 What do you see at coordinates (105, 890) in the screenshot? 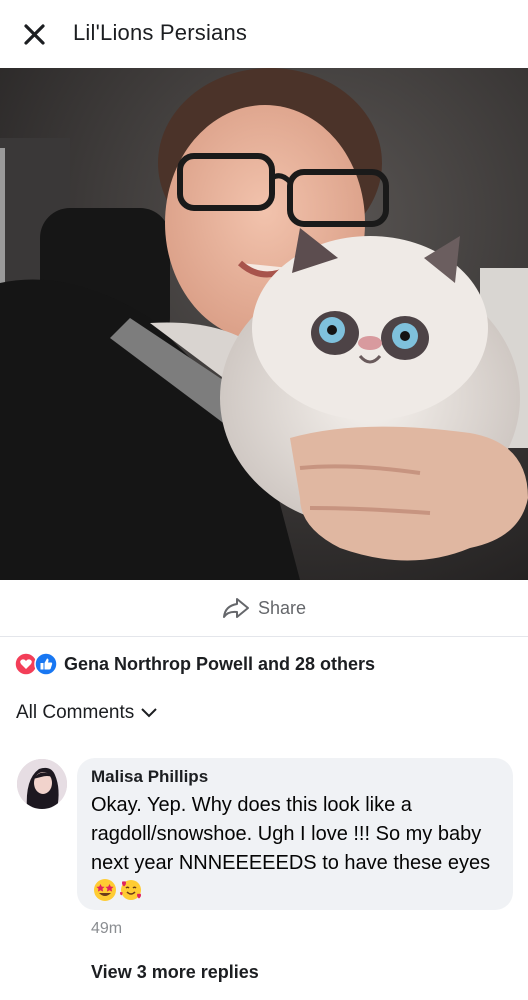
I see `star-struck-emoji` at bounding box center [105, 890].